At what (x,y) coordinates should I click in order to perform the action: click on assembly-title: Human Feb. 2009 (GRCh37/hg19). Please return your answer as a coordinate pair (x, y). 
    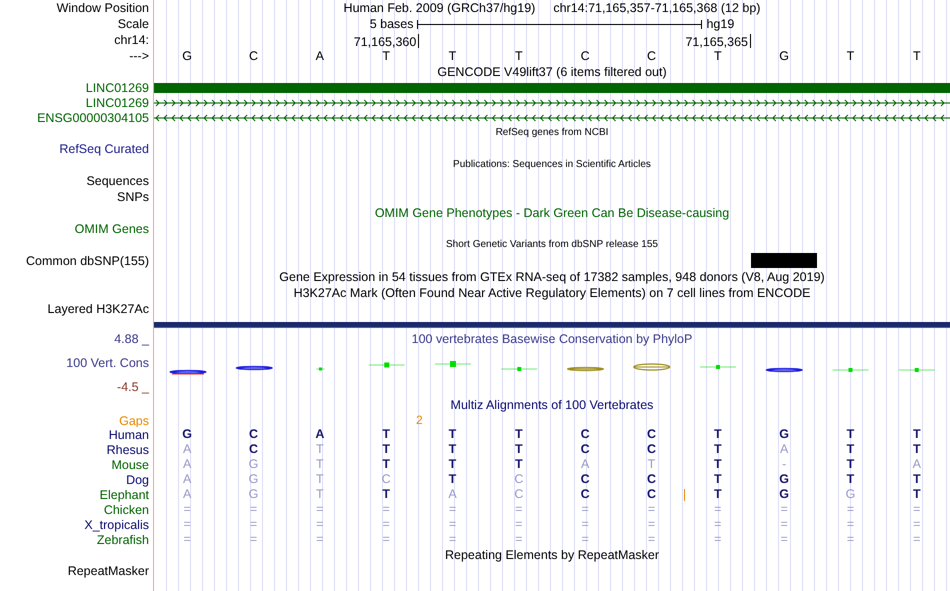
    Looking at the image, I should click on (440, 8).